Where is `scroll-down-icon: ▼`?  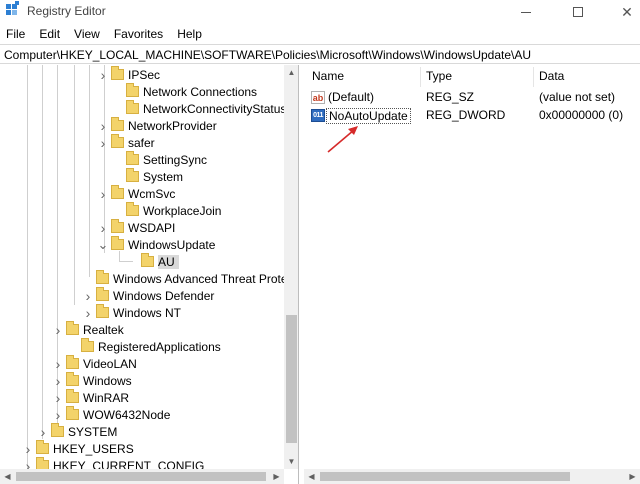
scroll-down-icon: ▼ is located at coordinates (291, 461).